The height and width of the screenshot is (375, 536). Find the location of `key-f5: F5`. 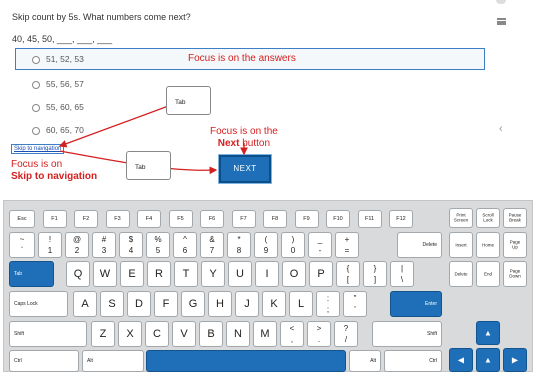

key-f5: F5 is located at coordinates (180, 219).